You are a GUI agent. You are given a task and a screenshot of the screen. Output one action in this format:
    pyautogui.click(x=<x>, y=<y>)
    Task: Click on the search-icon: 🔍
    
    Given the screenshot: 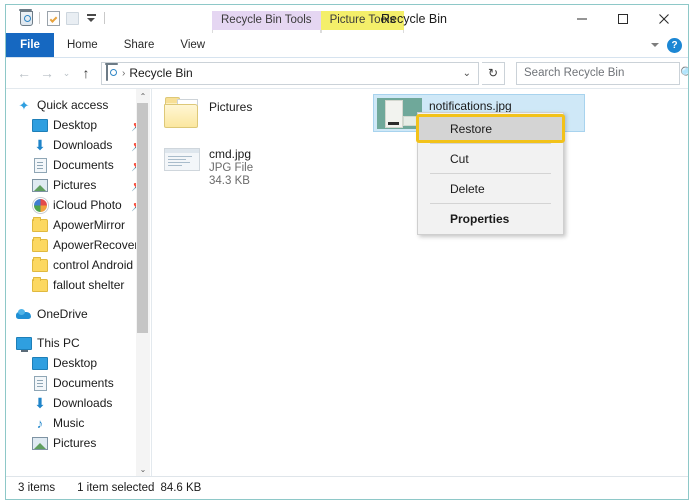 What is the action you would take?
    pyautogui.click(x=684, y=73)
    